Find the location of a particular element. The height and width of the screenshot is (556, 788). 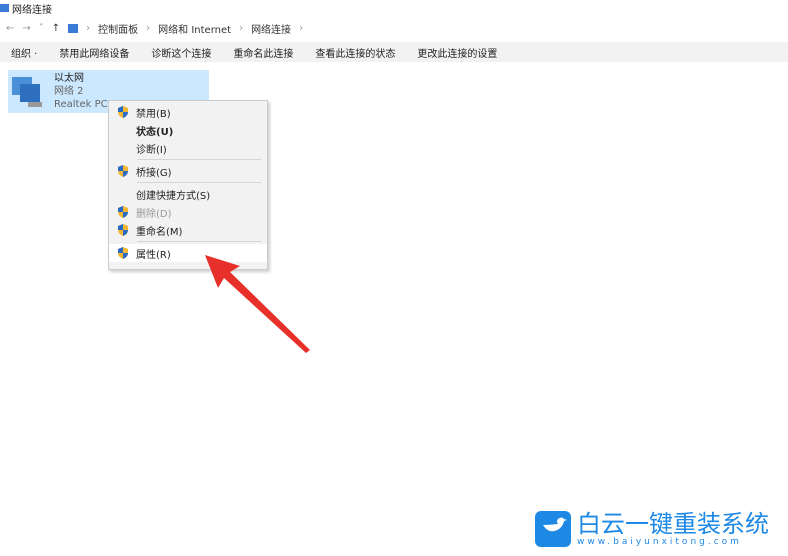

watermark-brand: 白云一键重装系统 is located at coordinates (673, 524).